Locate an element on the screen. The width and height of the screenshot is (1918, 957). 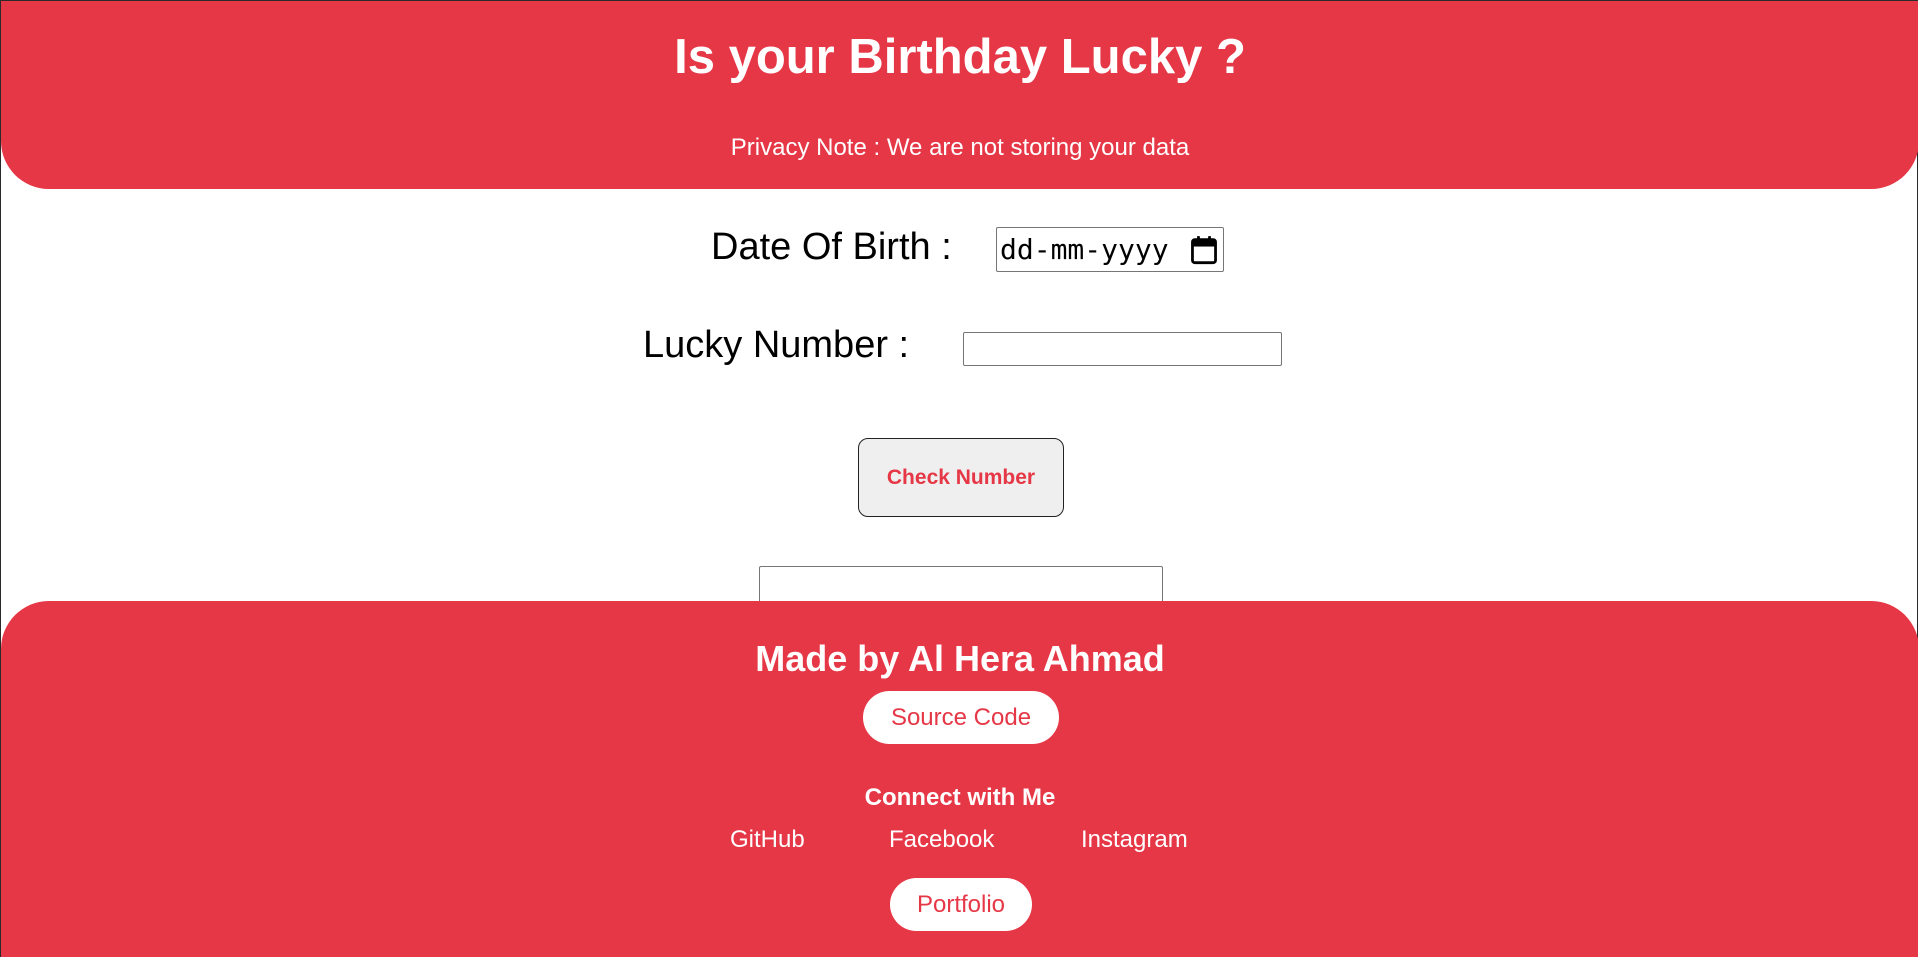
github-link: GitHub is located at coordinates (767, 840).